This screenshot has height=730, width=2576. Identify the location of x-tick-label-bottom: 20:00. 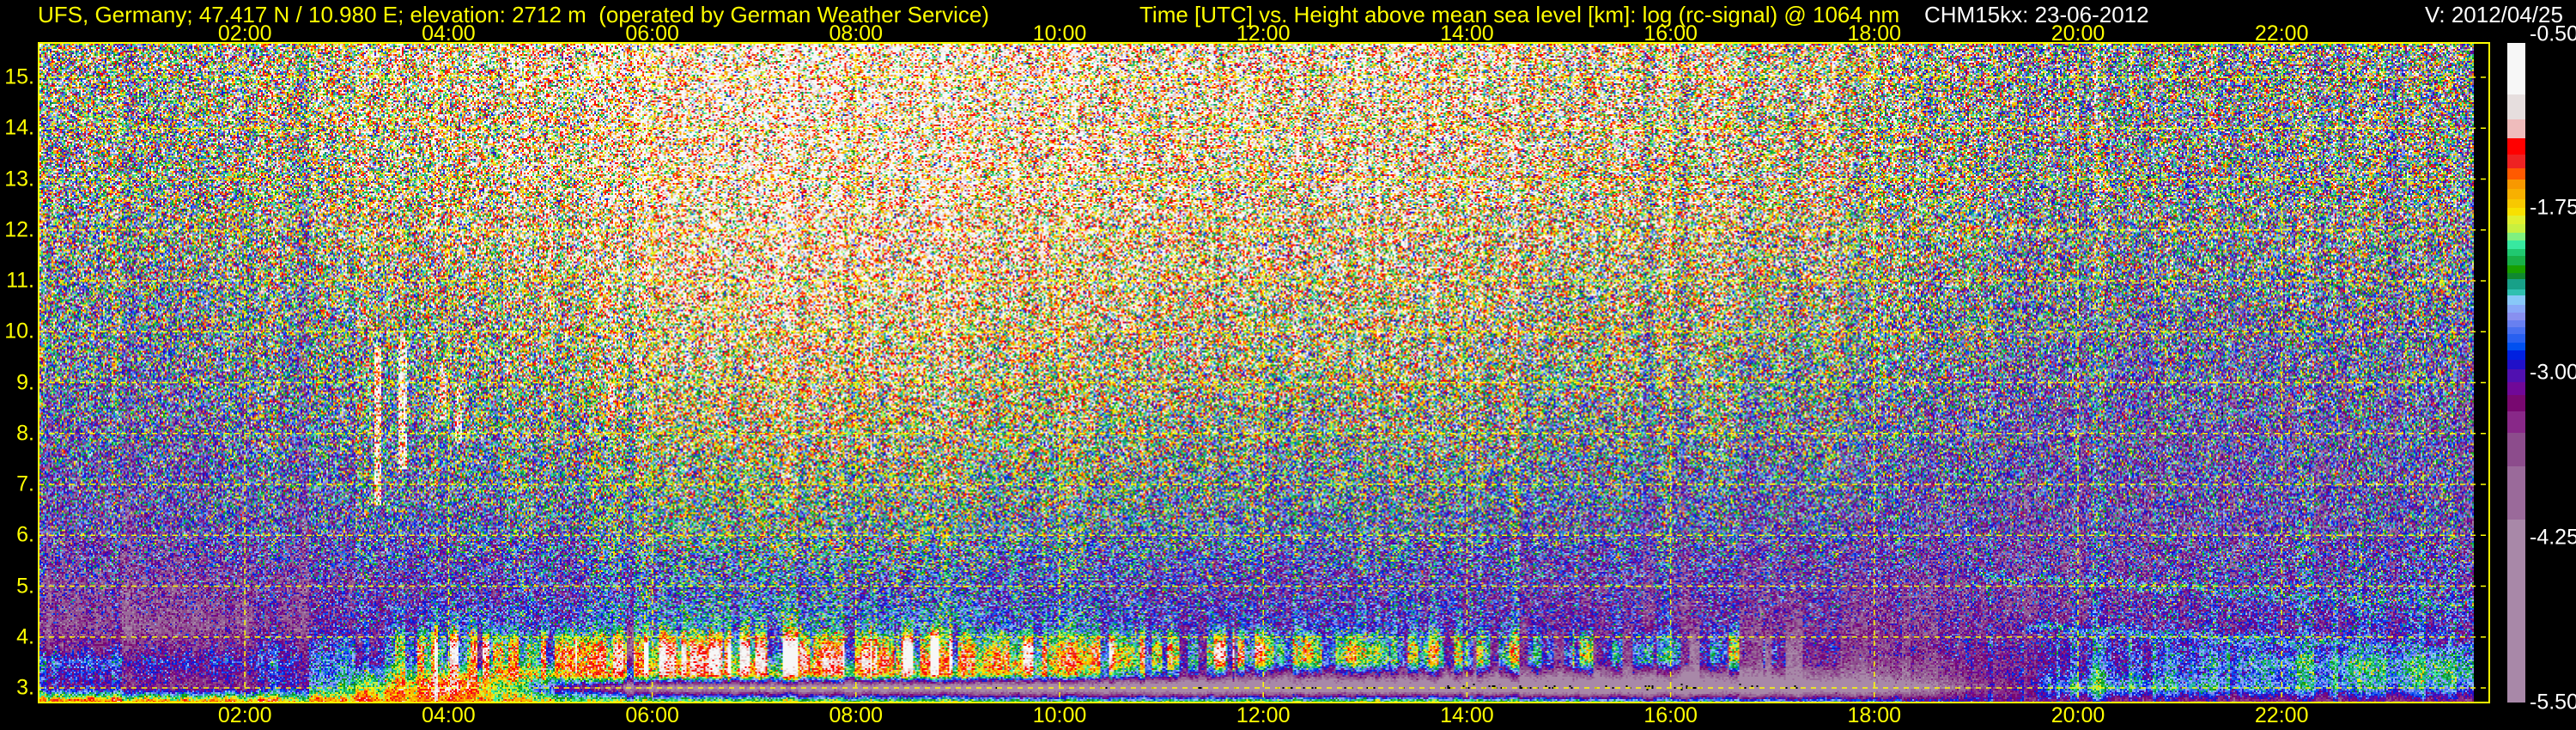
(2077, 715).